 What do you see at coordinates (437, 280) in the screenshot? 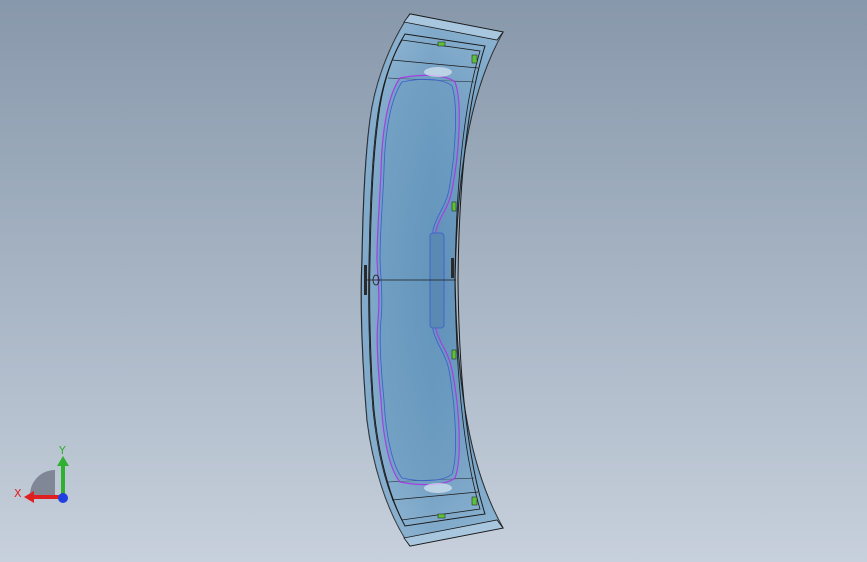
I see `sensor-area` at bounding box center [437, 280].